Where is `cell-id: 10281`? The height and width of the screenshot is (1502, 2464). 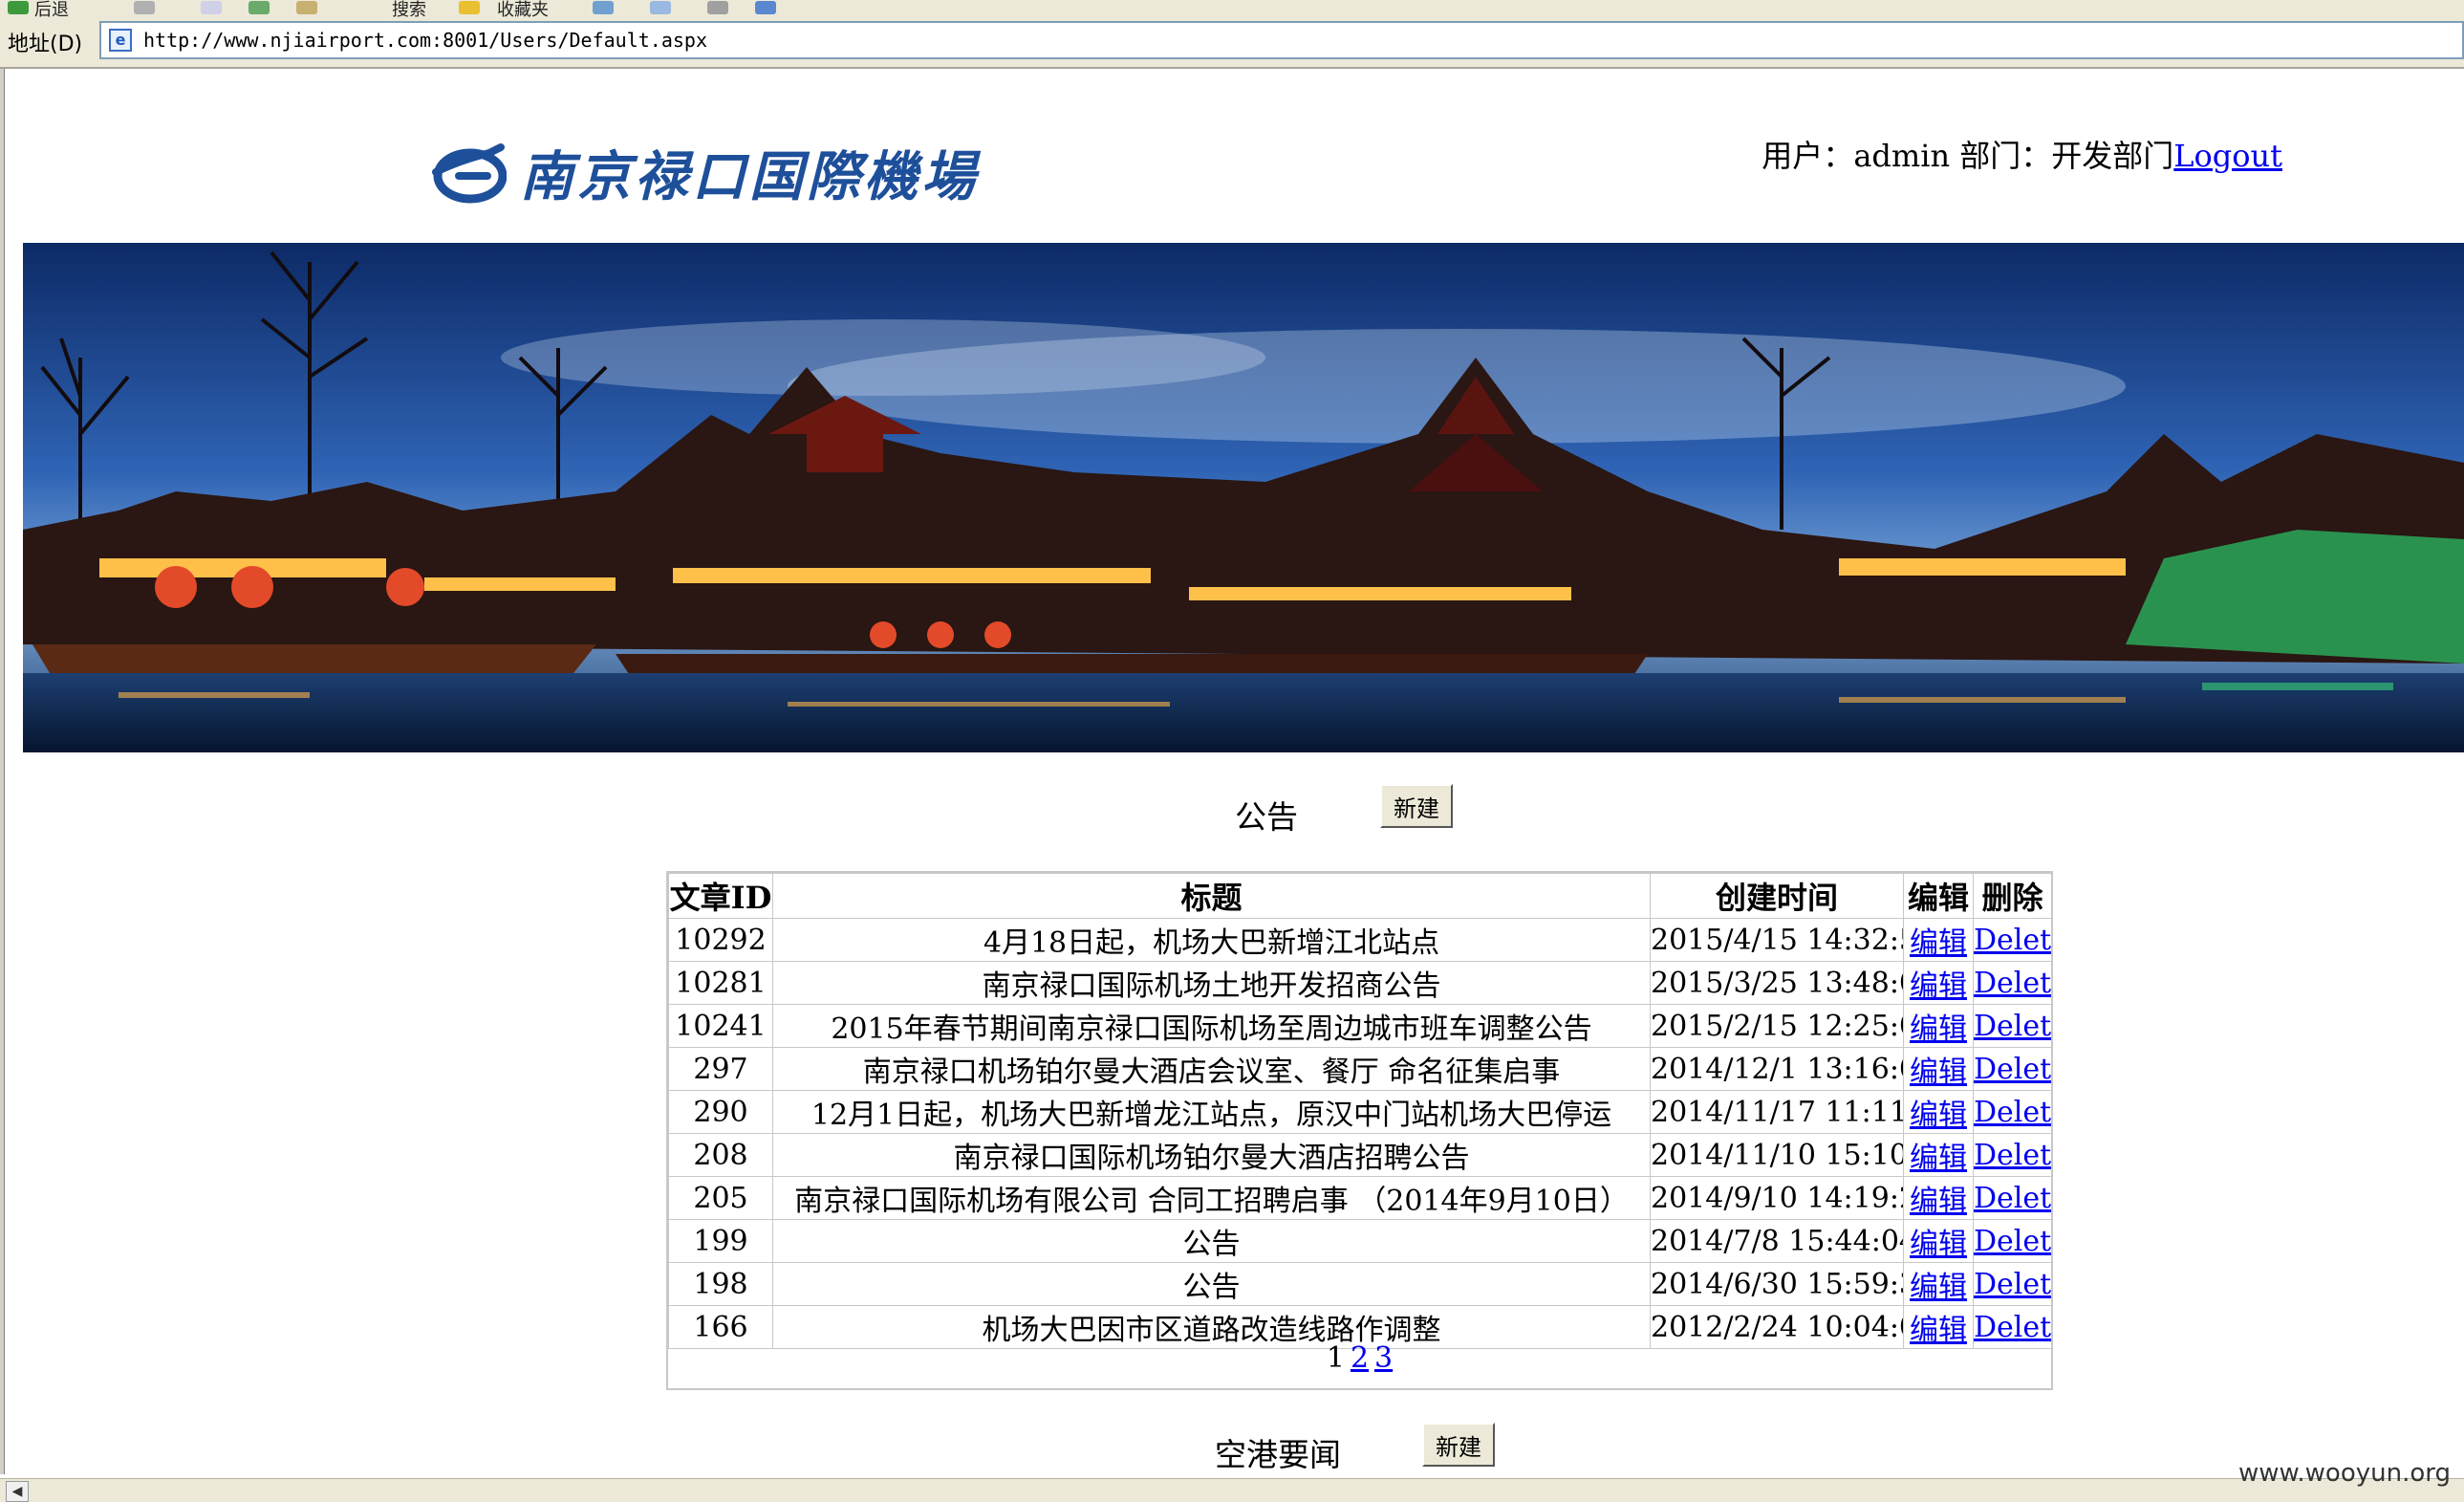
cell-id: 10281 is located at coordinates (720, 983).